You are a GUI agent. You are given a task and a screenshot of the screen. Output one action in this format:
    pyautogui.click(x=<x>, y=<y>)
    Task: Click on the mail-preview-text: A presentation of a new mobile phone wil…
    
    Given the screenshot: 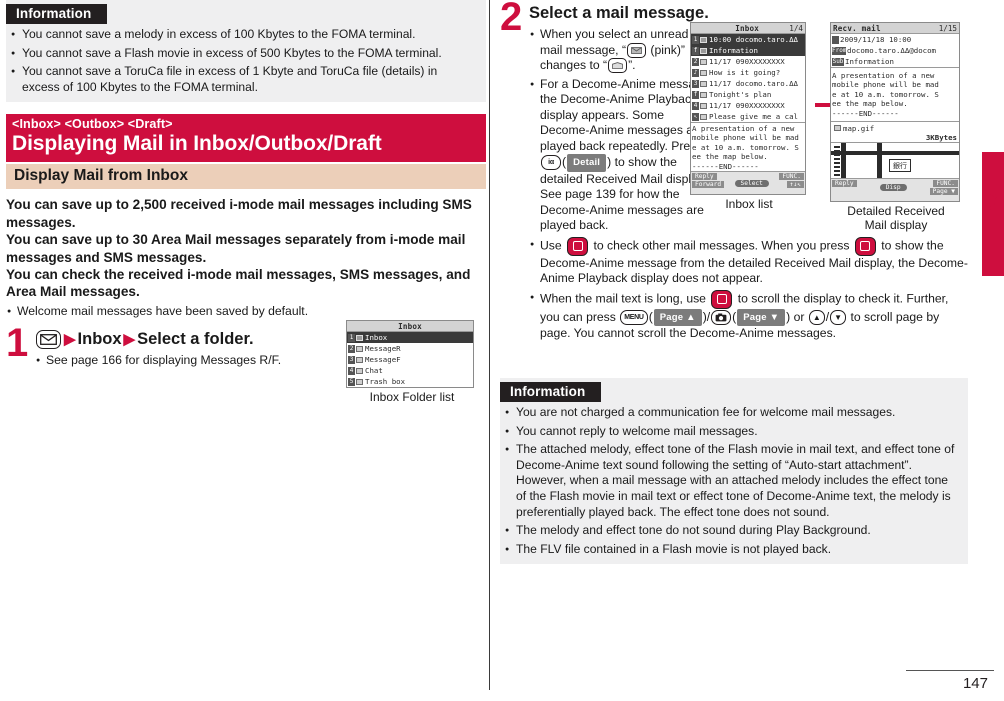 What is the action you would take?
    pyautogui.click(x=748, y=146)
    